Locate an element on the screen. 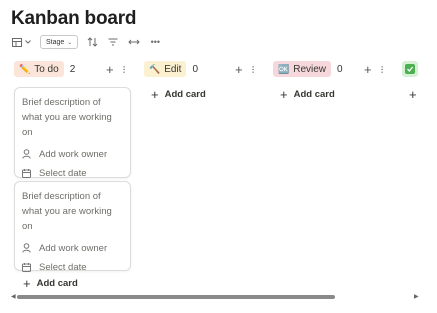 This screenshot has width=437, height=313. sort-button is located at coordinates (92, 42).